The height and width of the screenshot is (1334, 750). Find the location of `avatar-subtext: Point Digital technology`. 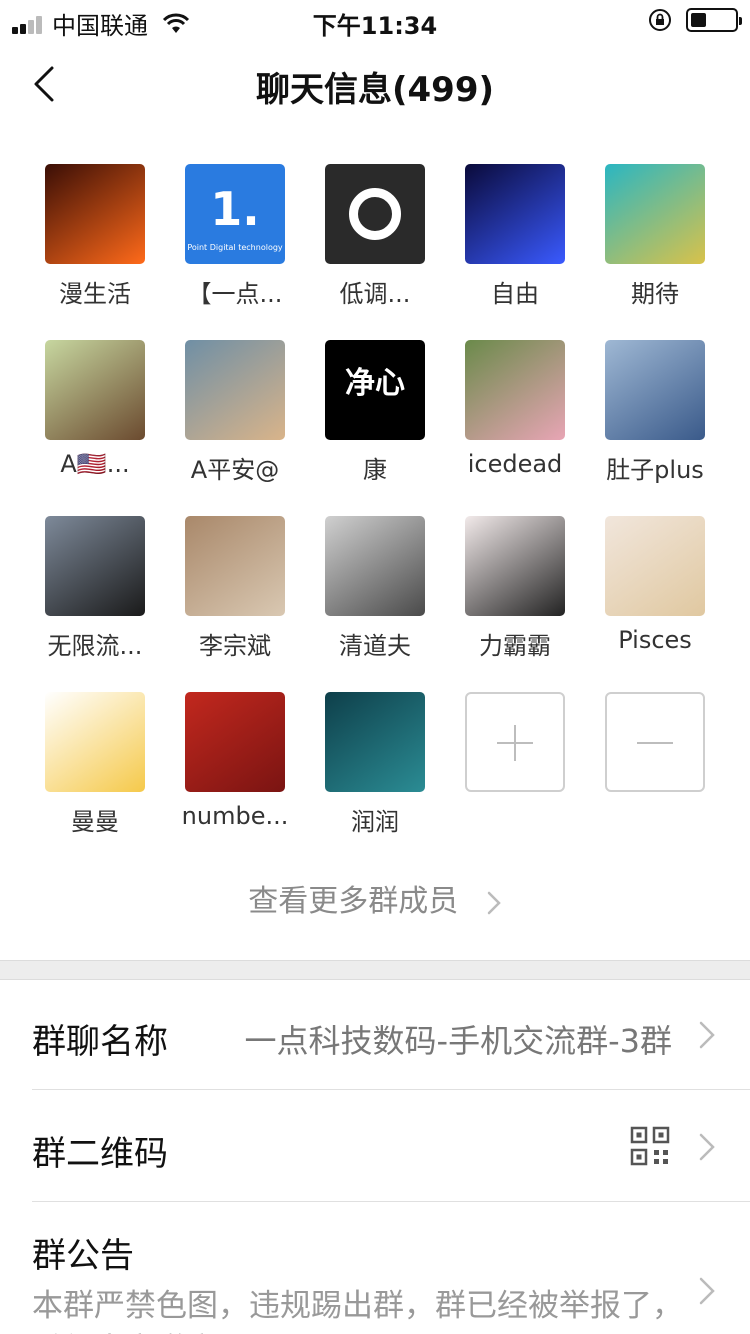

avatar-subtext: Point Digital technology is located at coordinates (235, 247).